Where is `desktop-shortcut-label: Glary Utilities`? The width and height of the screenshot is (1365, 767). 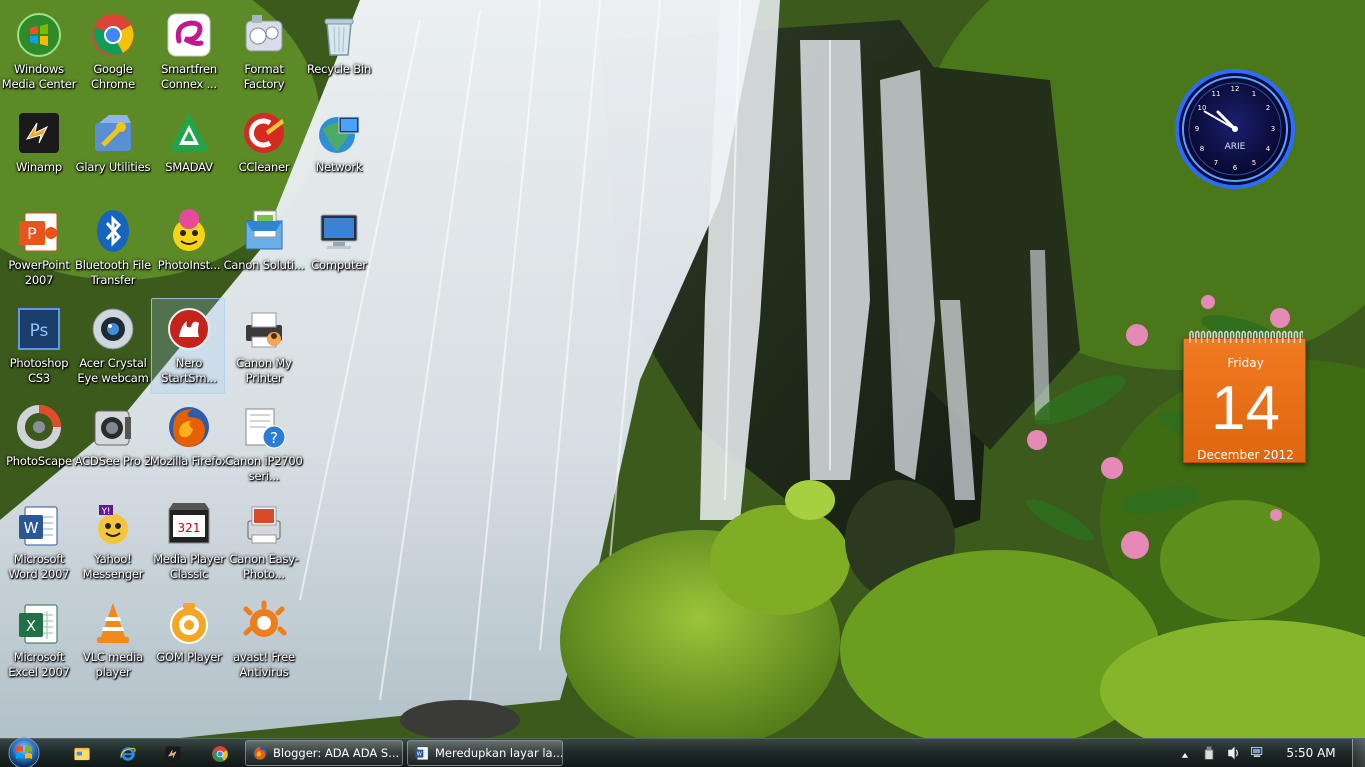 desktop-shortcut-label: Glary Utilities is located at coordinates (113, 167).